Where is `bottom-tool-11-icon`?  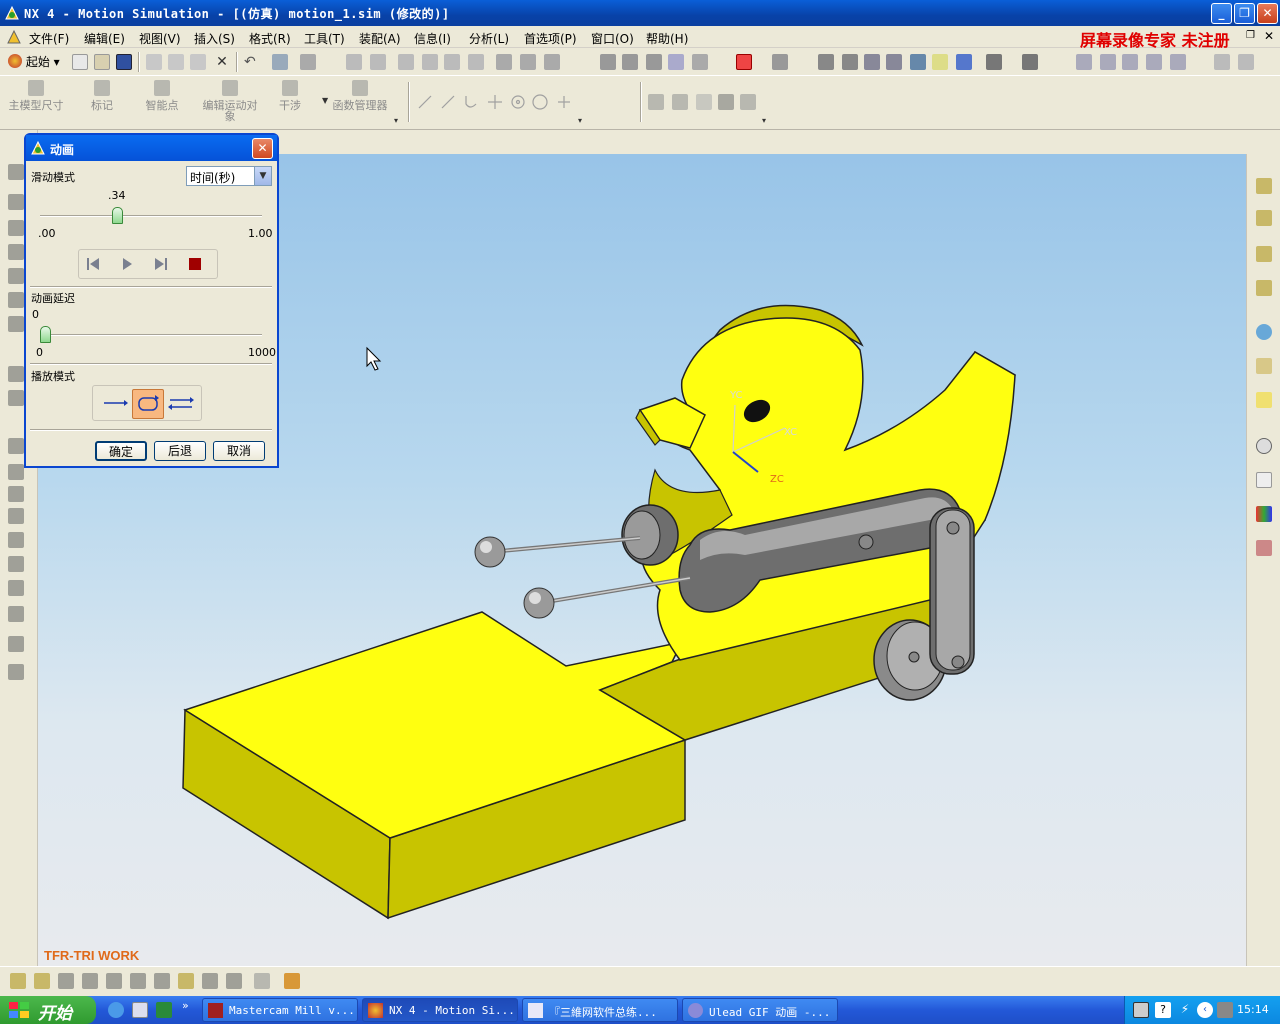
bottom-tool-11-icon is located at coordinates (262, 981).